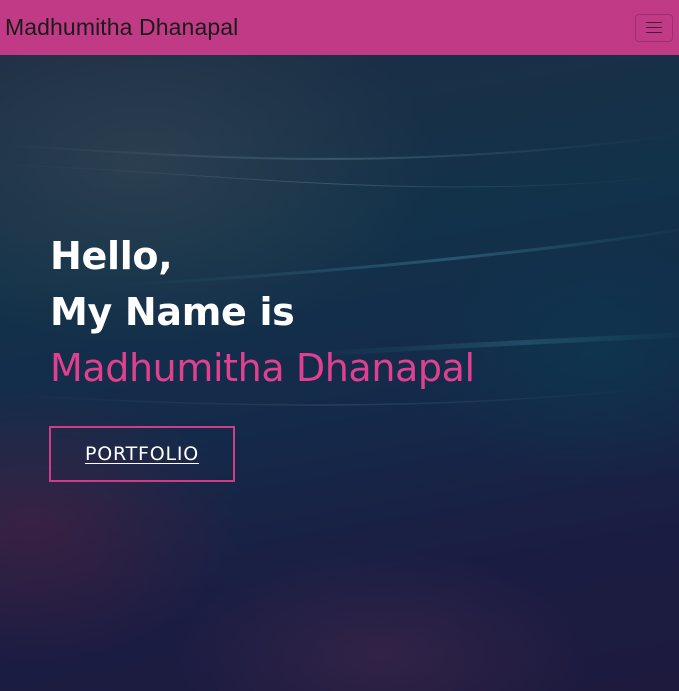 Image resolution: width=679 pixels, height=691 pixels. What do you see at coordinates (262, 368) in the screenshot?
I see `hero-name: Madhumitha Dhanapal` at bounding box center [262, 368].